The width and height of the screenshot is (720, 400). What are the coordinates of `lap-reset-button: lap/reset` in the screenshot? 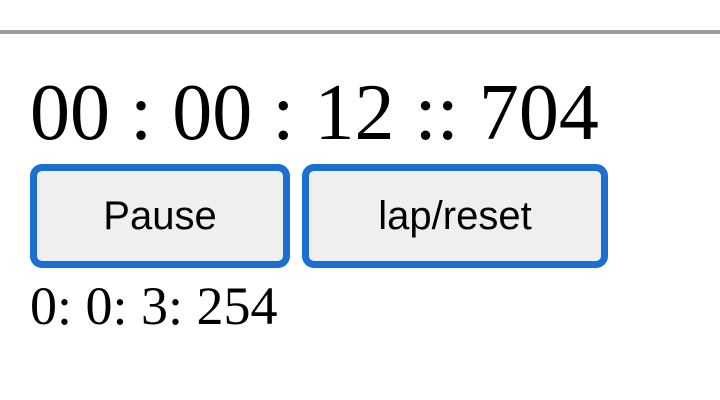 It's located at (455, 216).